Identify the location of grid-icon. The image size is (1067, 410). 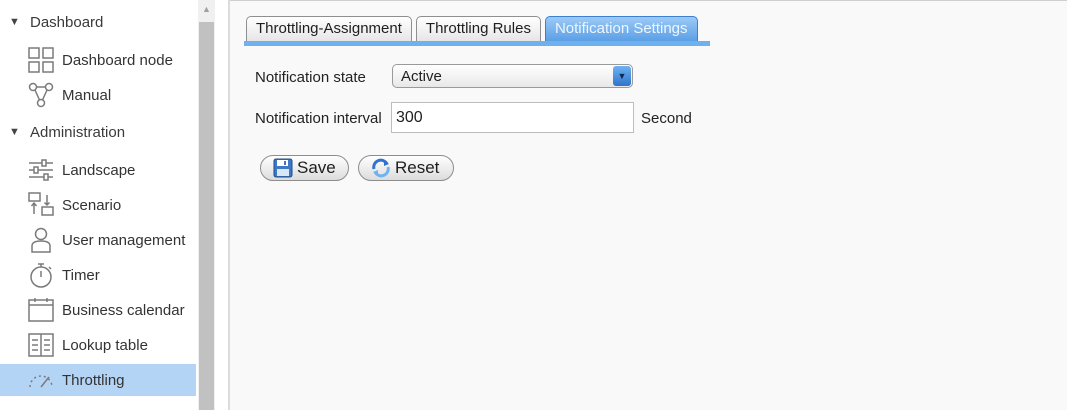
(41, 60).